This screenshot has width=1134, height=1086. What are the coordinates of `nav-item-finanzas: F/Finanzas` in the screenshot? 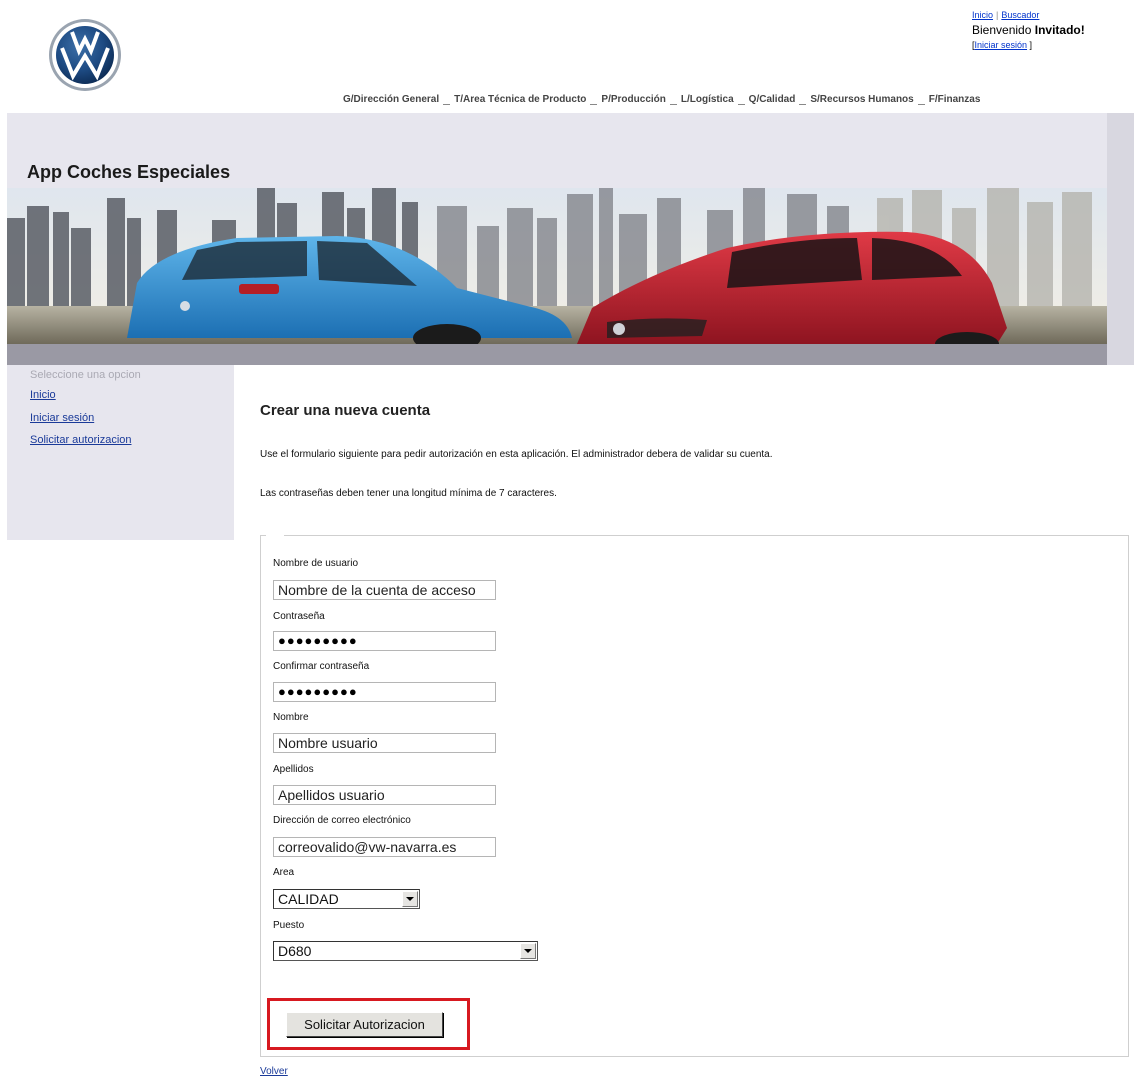 It's located at (955, 99).